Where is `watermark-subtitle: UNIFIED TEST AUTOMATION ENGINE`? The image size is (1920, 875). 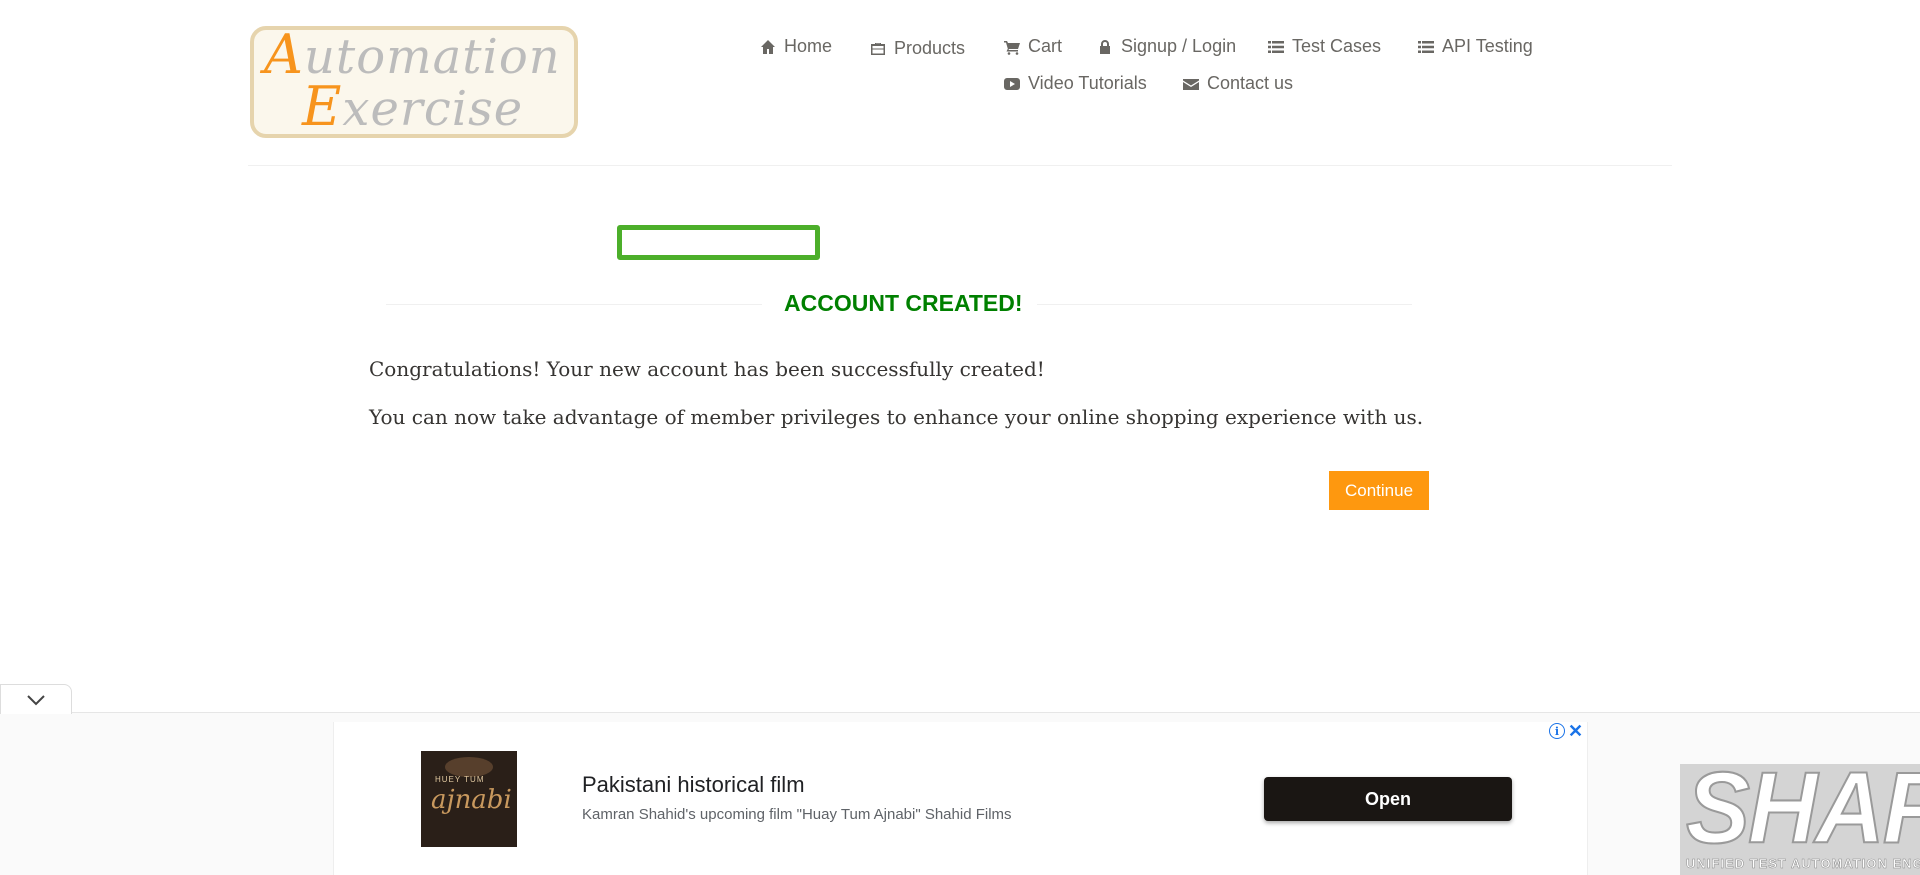 watermark-subtitle: UNIFIED TEST AUTOMATION ENGINE is located at coordinates (1803, 864).